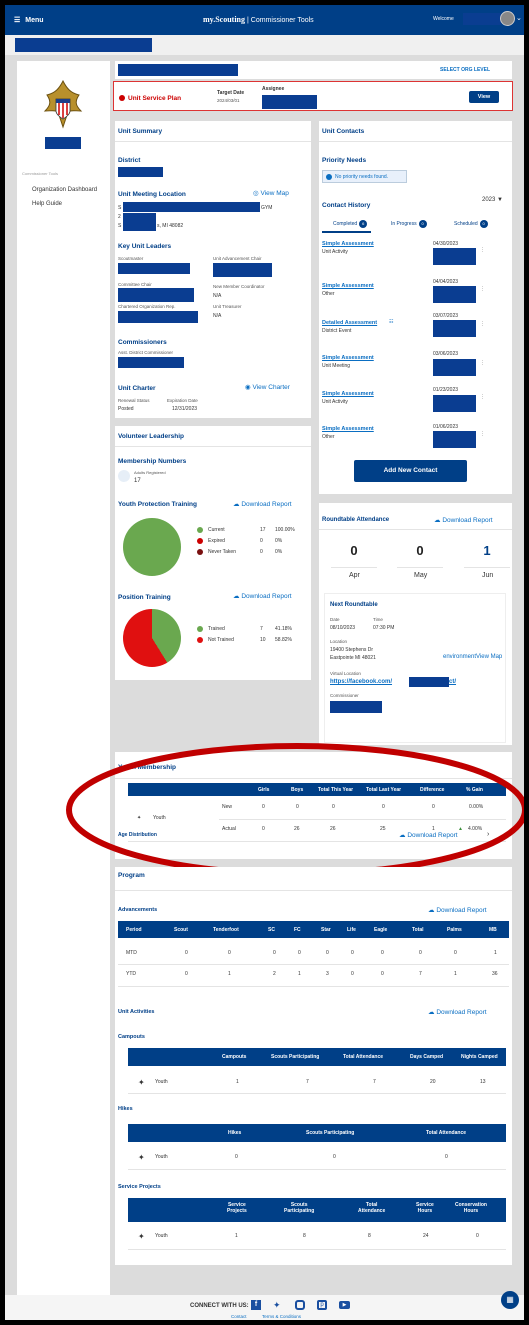 The image size is (529, 1325). Describe the element at coordinates (465, 70) in the screenshot. I see `select-org-level-link: SELECT ORG LEVEL` at that location.